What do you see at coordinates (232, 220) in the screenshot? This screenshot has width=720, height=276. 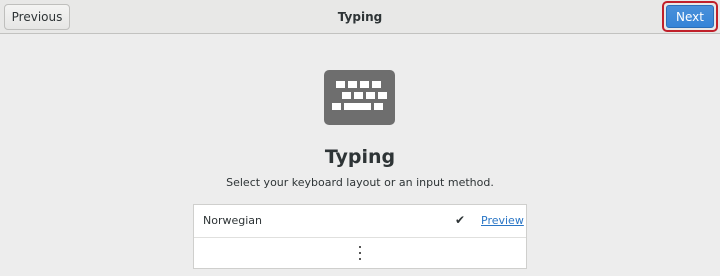 I see `layout-label: Norwegian` at bounding box center [232, 220].